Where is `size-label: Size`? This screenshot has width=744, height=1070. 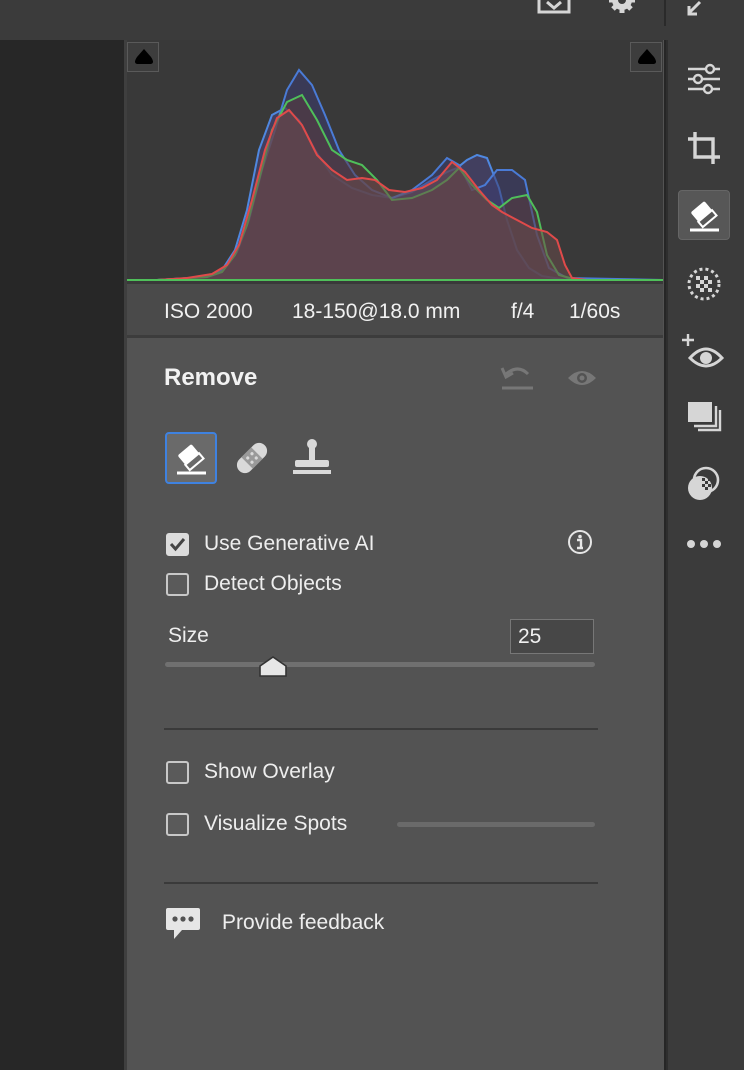
size-label: Size is located at coordinates (188, 635).